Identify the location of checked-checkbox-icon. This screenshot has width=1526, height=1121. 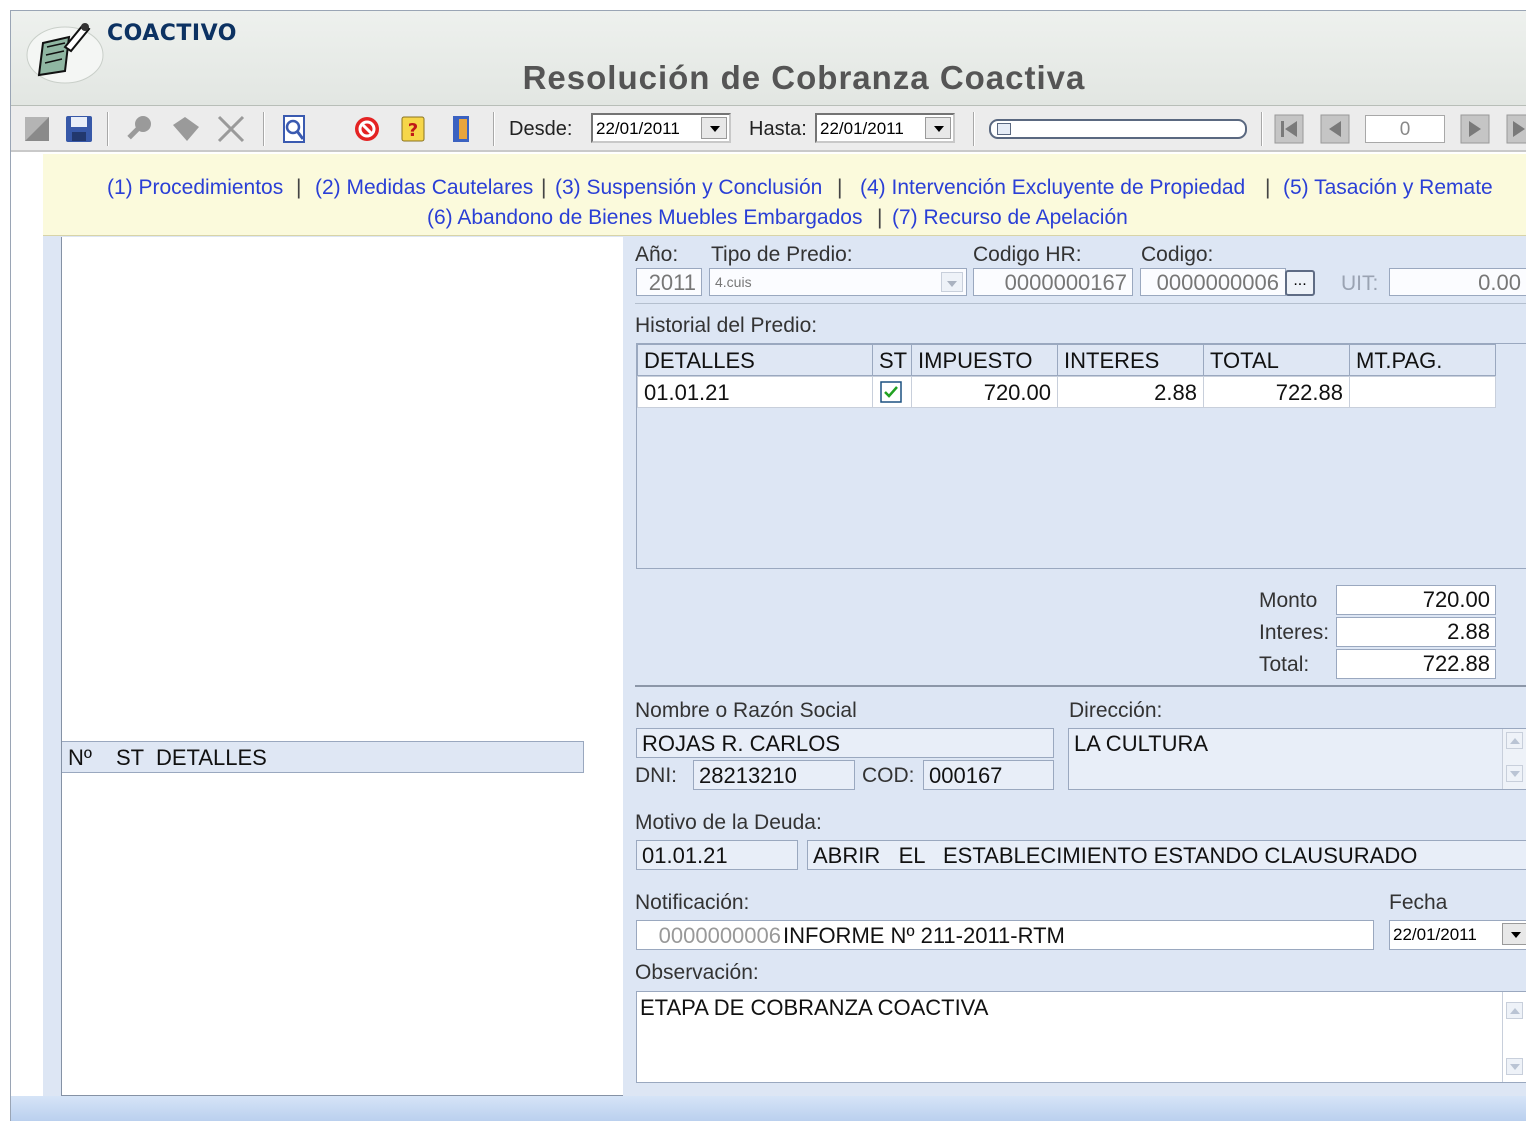
(891, 392).